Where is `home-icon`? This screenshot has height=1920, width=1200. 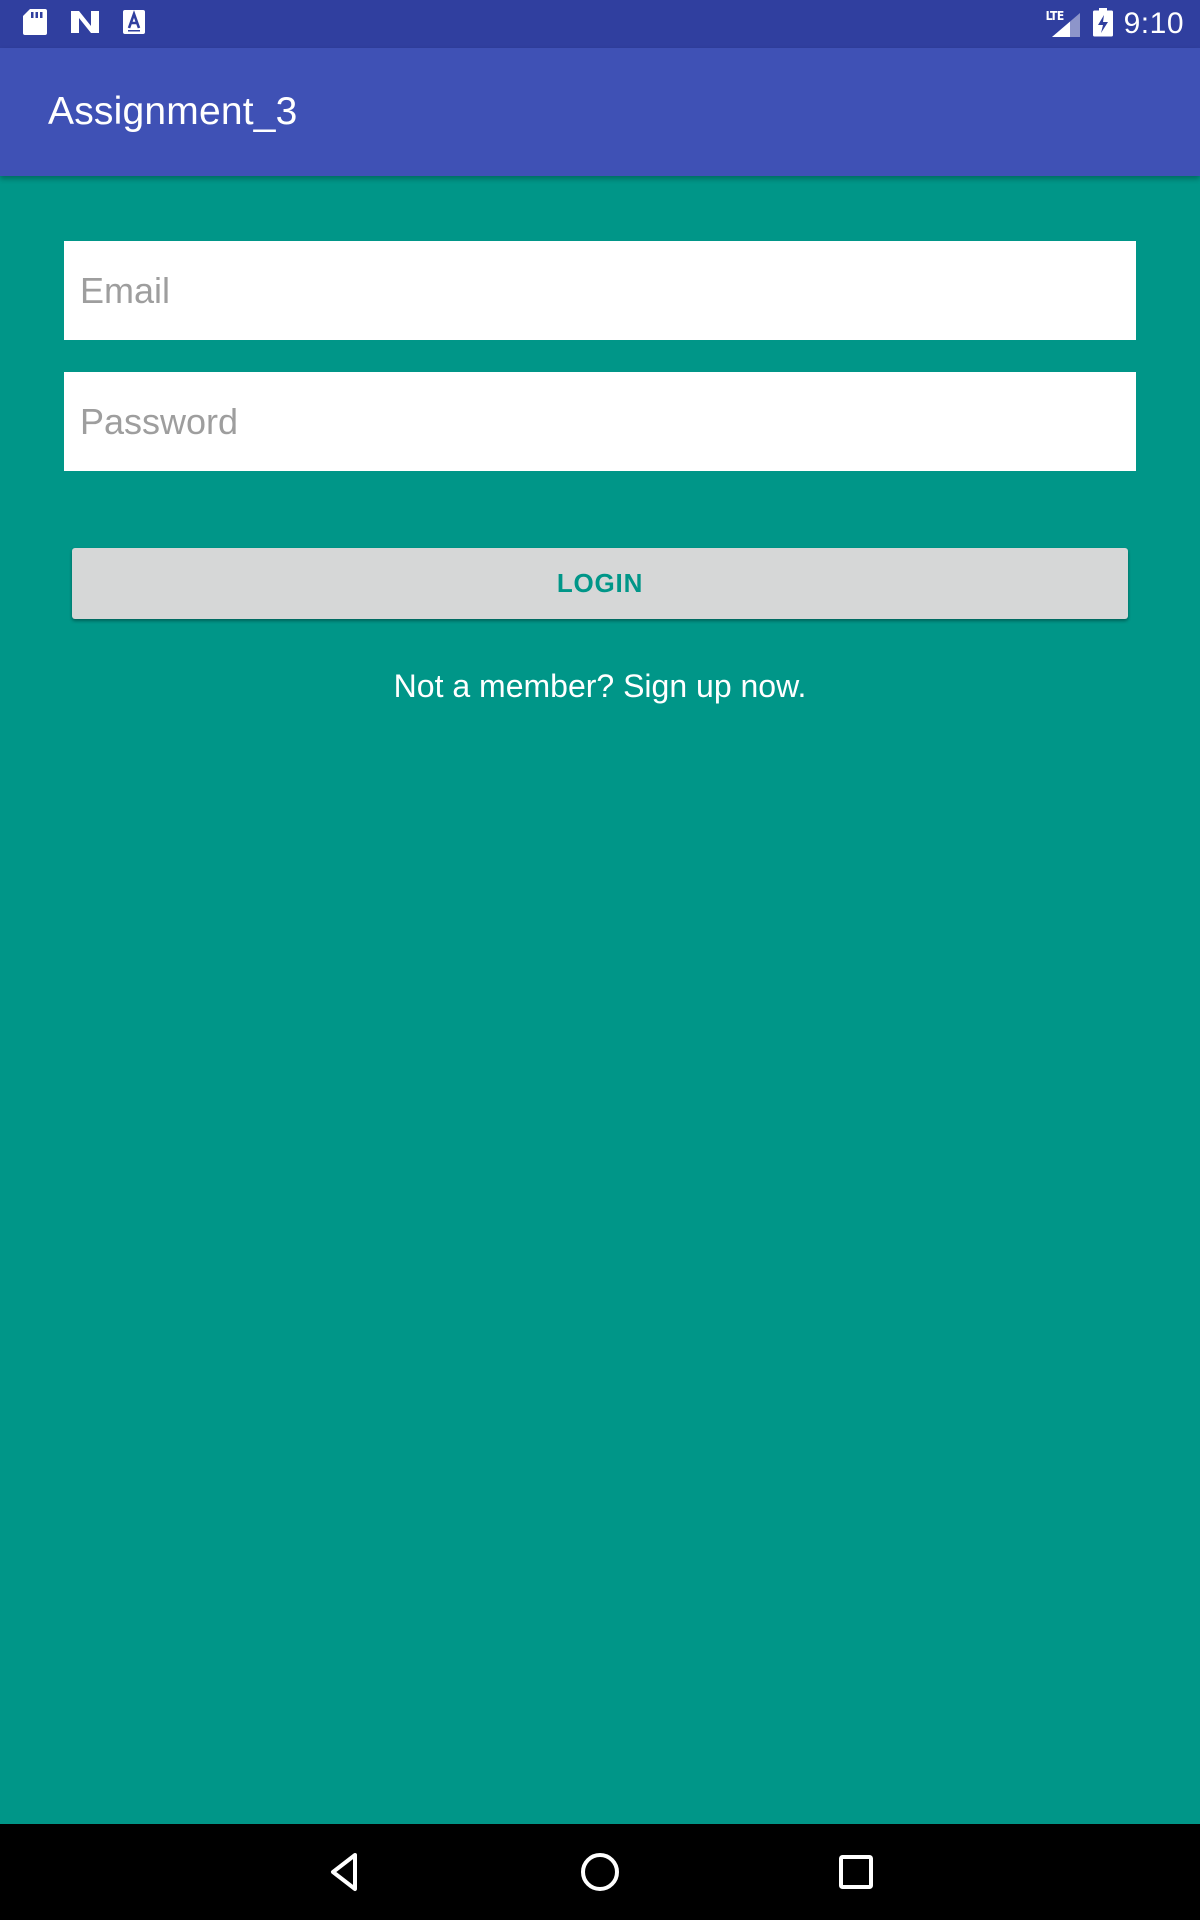
home-icon is located at coordinates (600, 1872).